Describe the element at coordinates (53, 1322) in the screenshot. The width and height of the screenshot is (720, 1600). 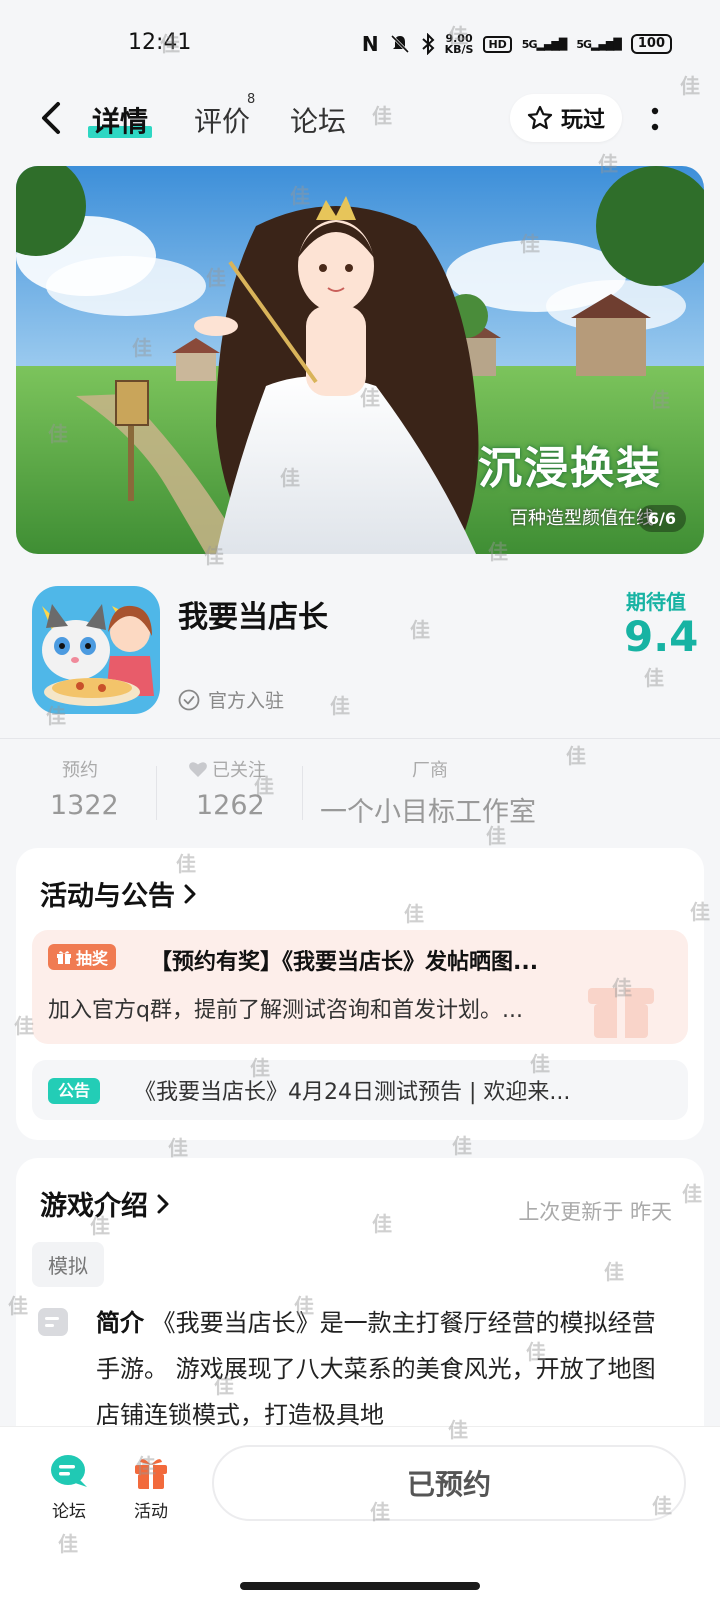
I see `document-icon` at that location.